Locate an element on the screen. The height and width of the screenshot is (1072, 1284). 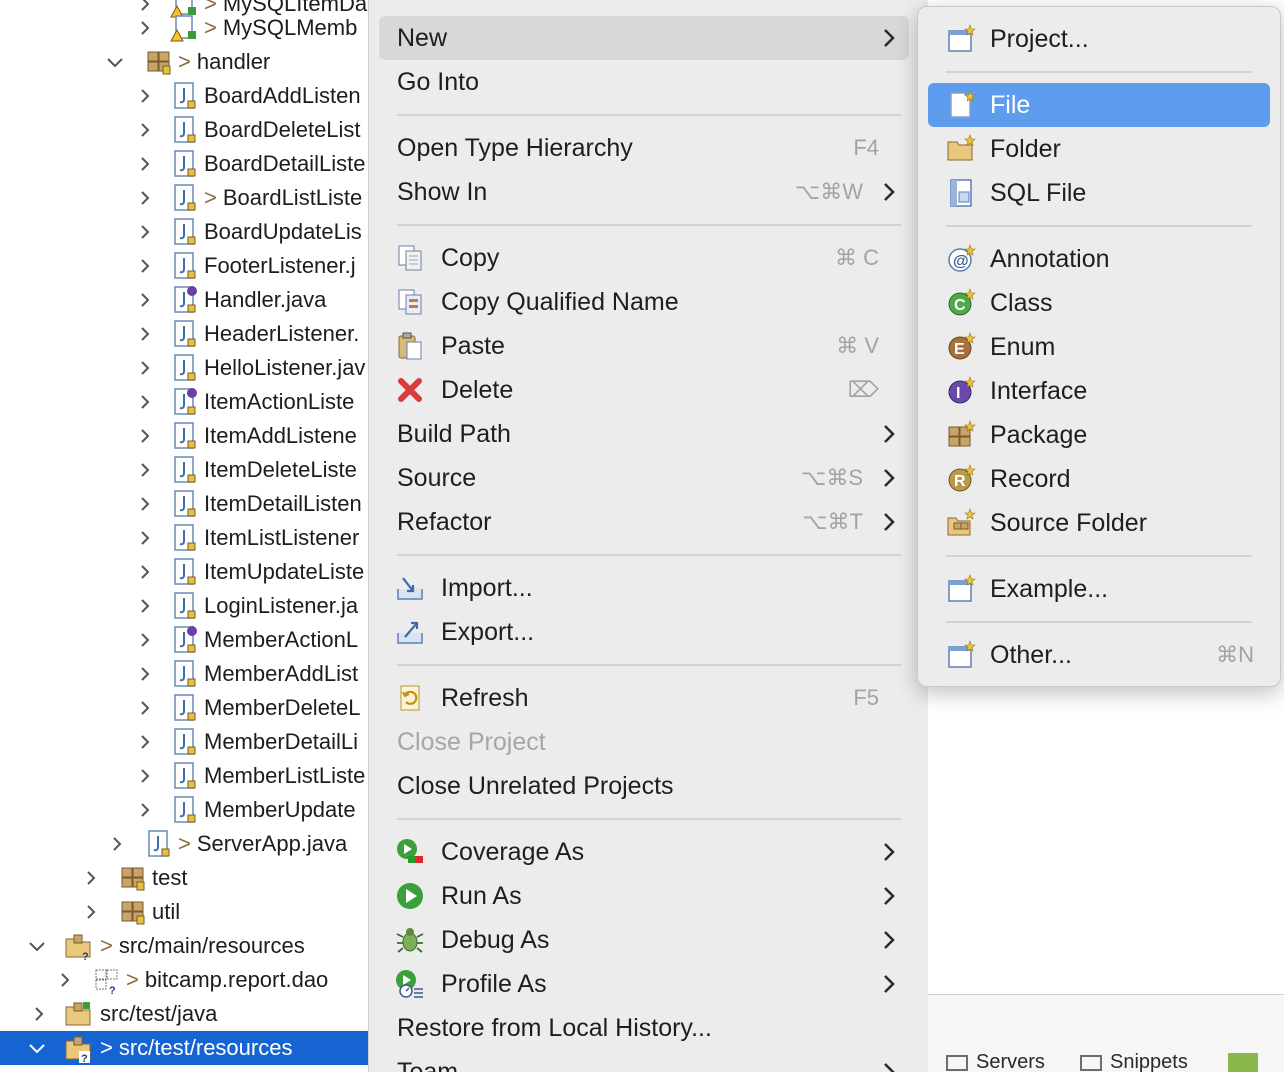
tab-servers: Servers is located at coordinates (995, 1061).